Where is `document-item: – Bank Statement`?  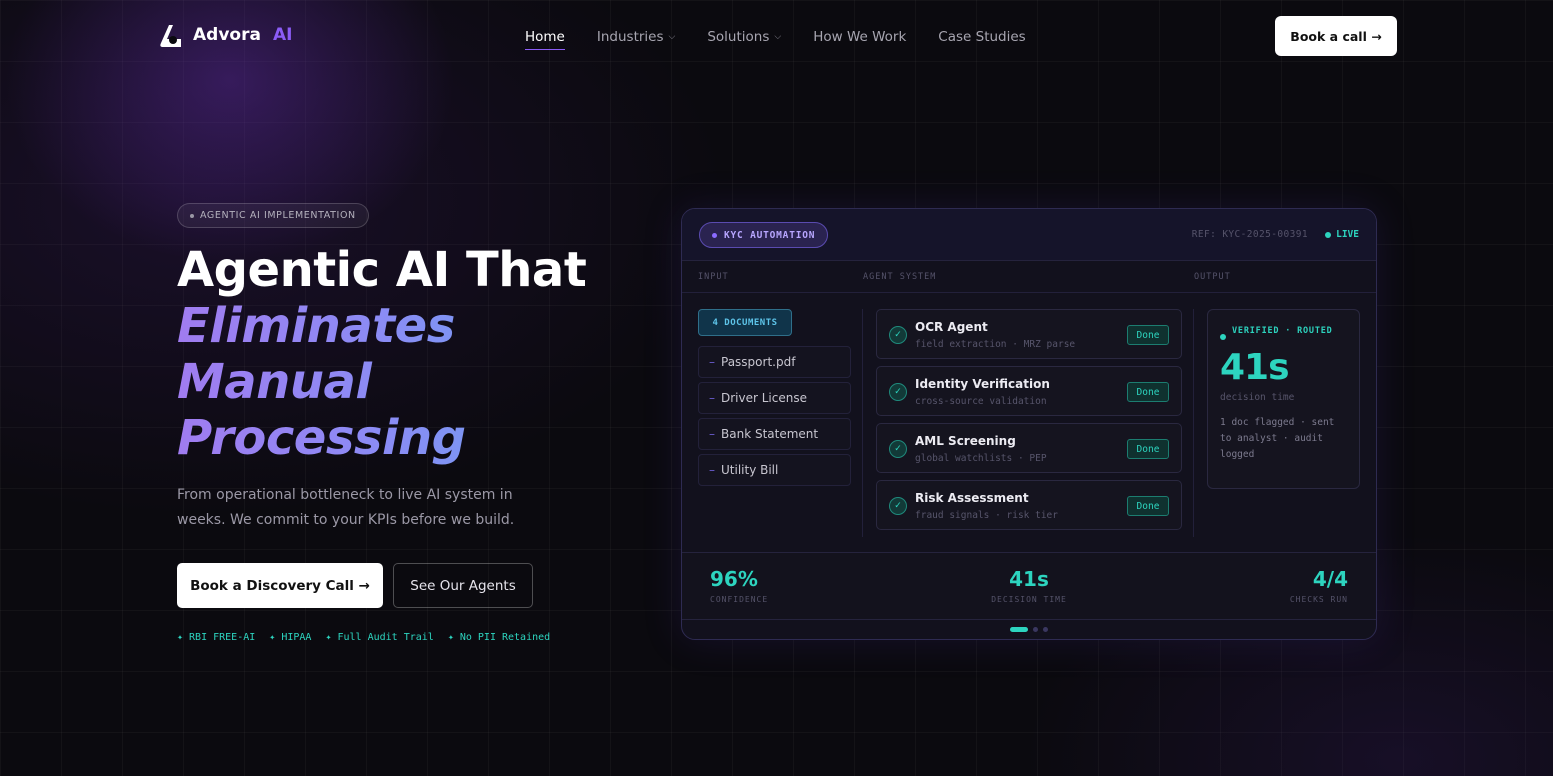 document-item: – Bank Statement is located at coordinates (774, 434).